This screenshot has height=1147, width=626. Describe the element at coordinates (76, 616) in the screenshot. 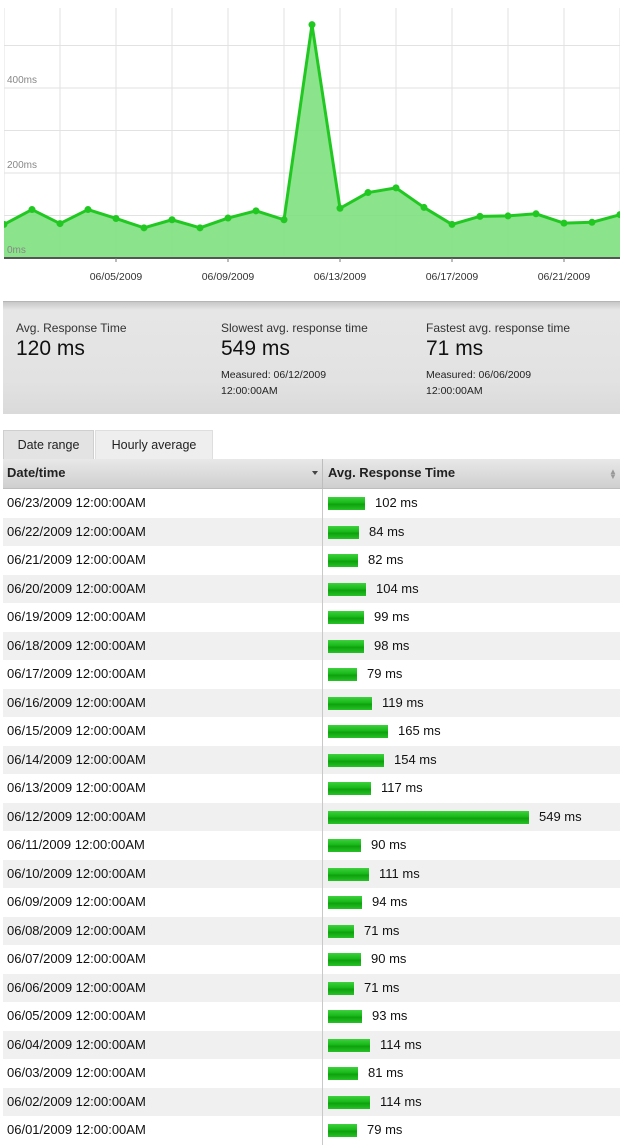

I see `row-date: 06/19/2009 12:00:00AM` at that location.